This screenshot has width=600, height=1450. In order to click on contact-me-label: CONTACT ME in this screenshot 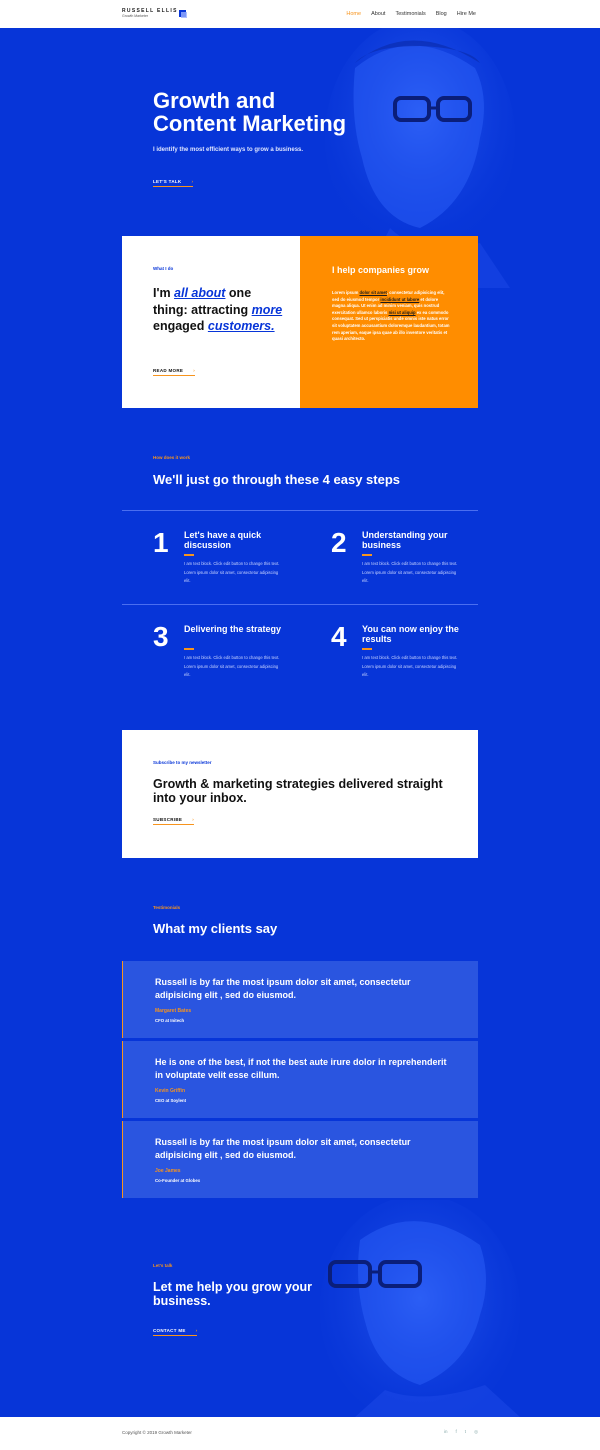, I will do `click(169, 1330)`.